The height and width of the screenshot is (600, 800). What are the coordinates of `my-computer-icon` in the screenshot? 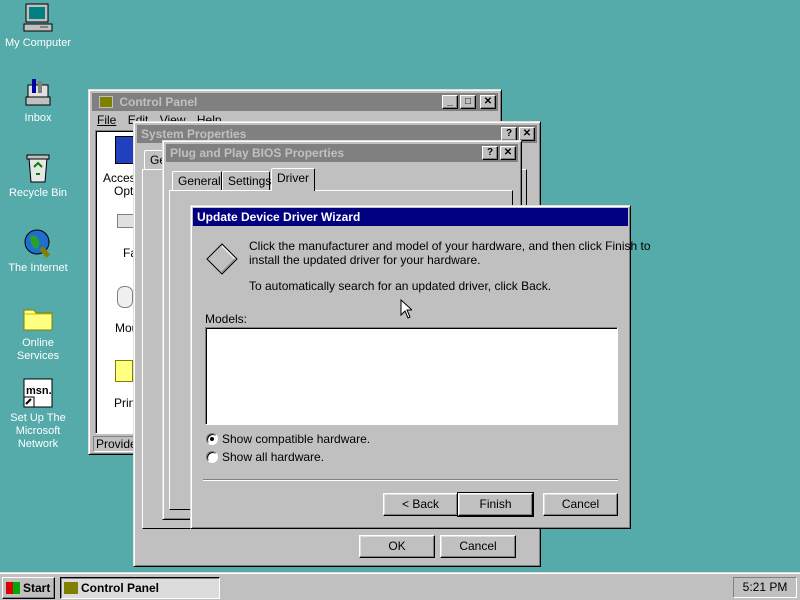 It's located at (38, 18).